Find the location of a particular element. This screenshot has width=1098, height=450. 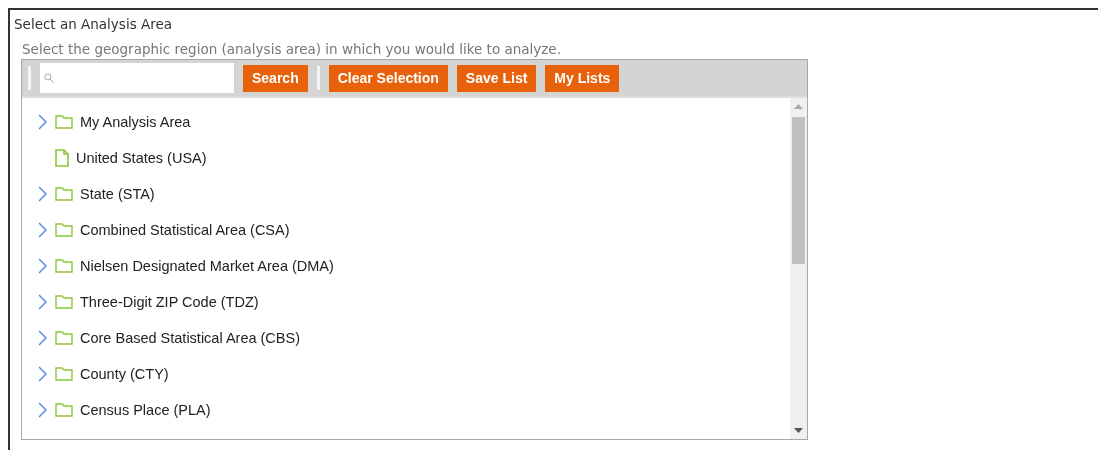

tree-item: Nielsen Designated Market Area (DMA) is located at coordinates (207, 266).